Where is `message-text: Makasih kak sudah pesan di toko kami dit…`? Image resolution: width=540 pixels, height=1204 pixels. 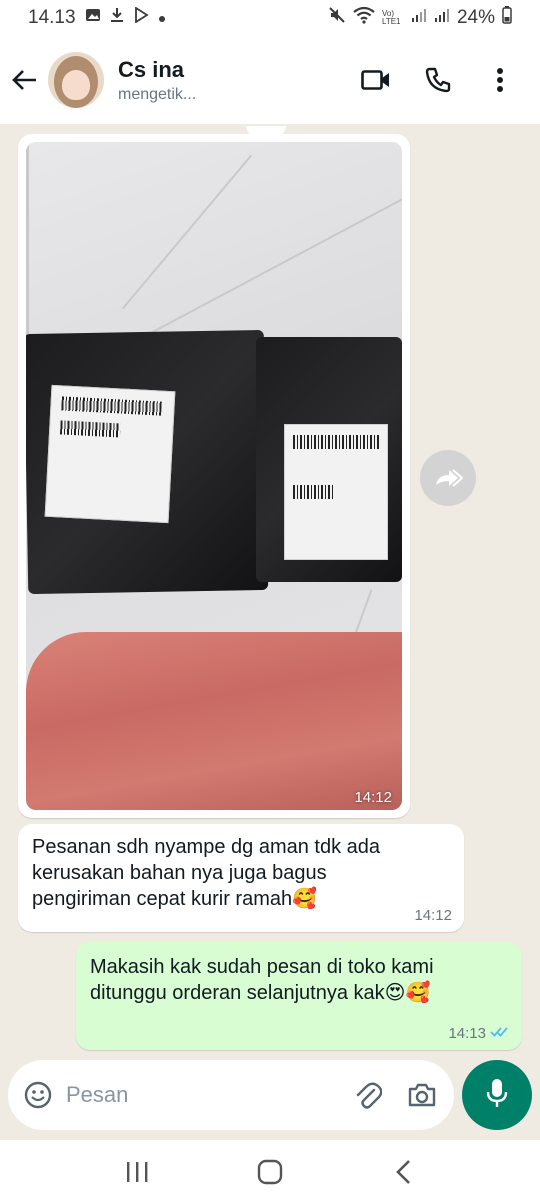
message-text: Makasih kak sudah pesan di toko kami dit… is located at coordinates (262, 980).